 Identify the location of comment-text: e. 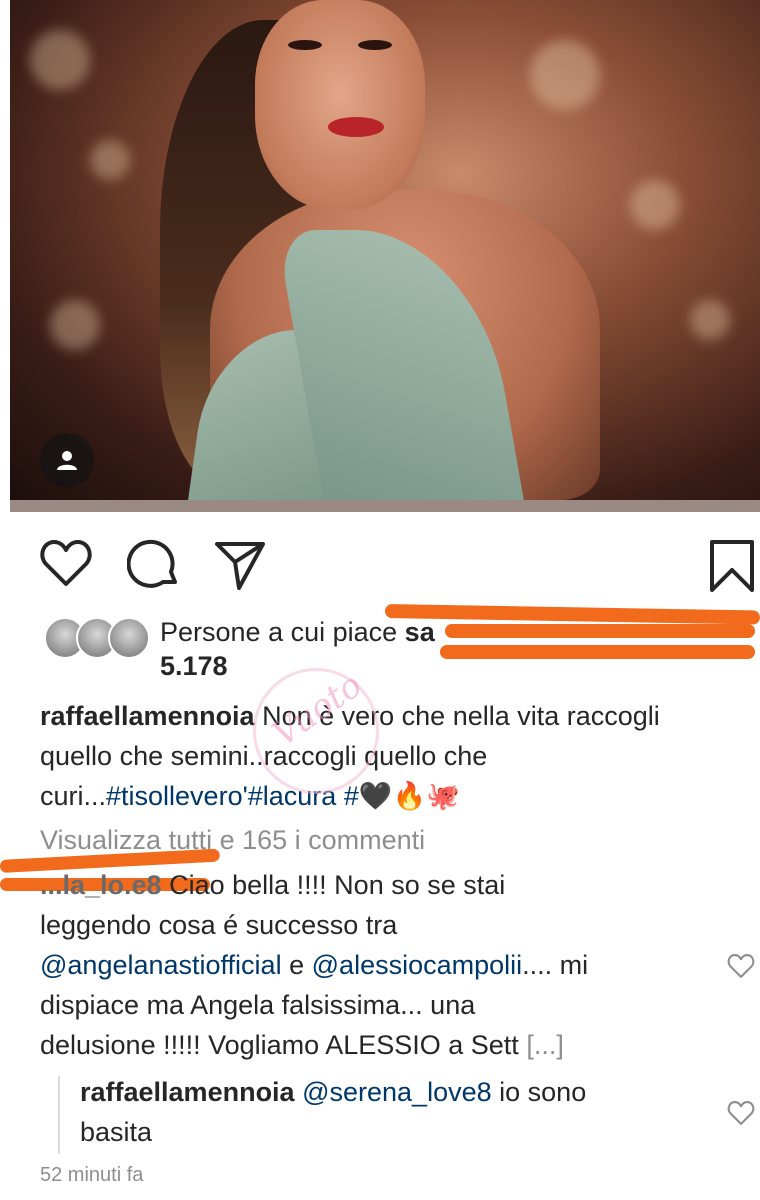
(297, 965).